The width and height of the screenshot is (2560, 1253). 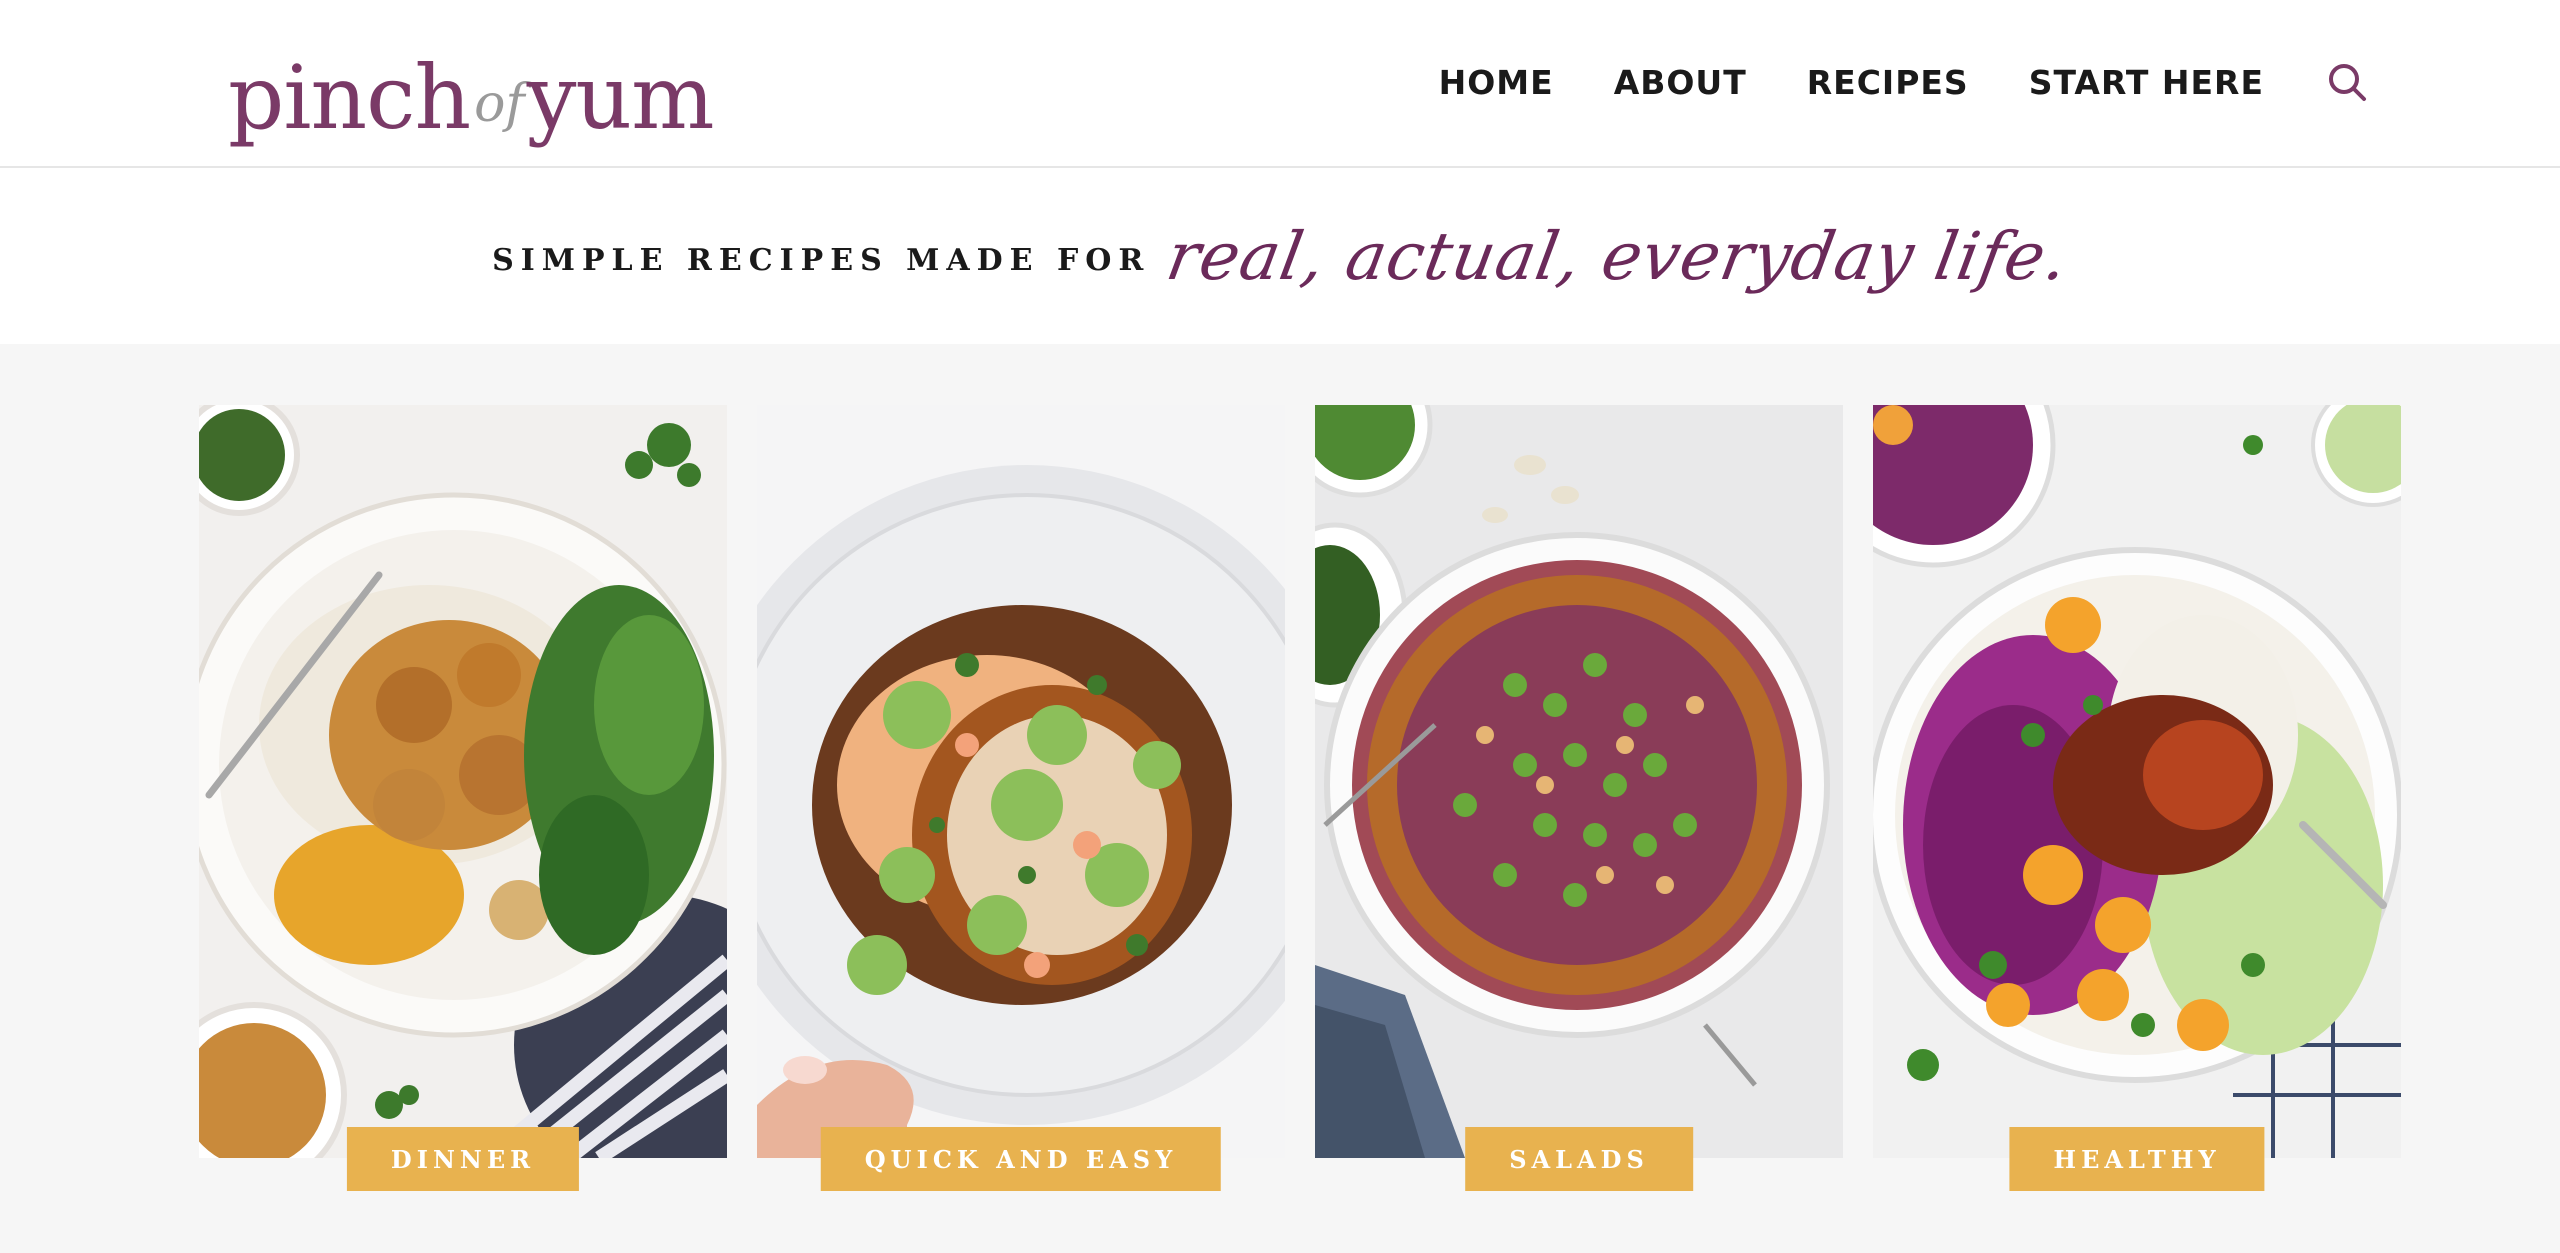 I want to click on nav-about: ABOUT, so click(x=1680, y=82).